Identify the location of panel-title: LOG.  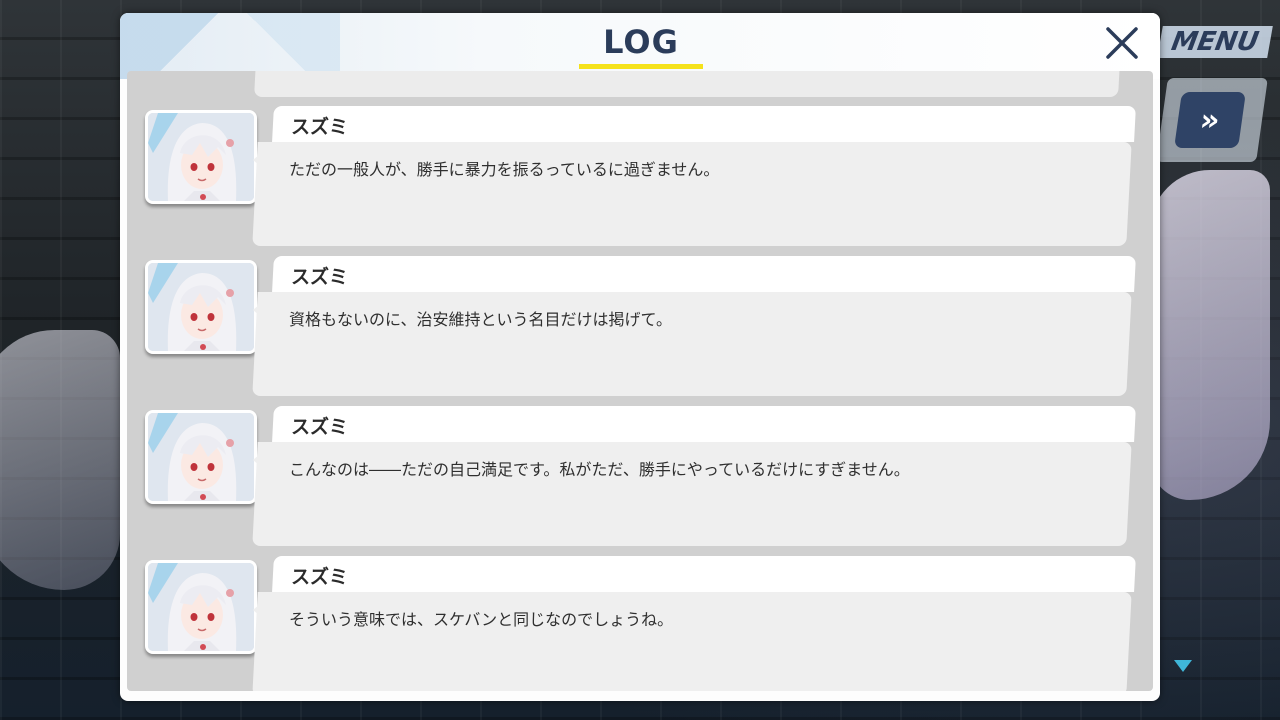
(641, 42).